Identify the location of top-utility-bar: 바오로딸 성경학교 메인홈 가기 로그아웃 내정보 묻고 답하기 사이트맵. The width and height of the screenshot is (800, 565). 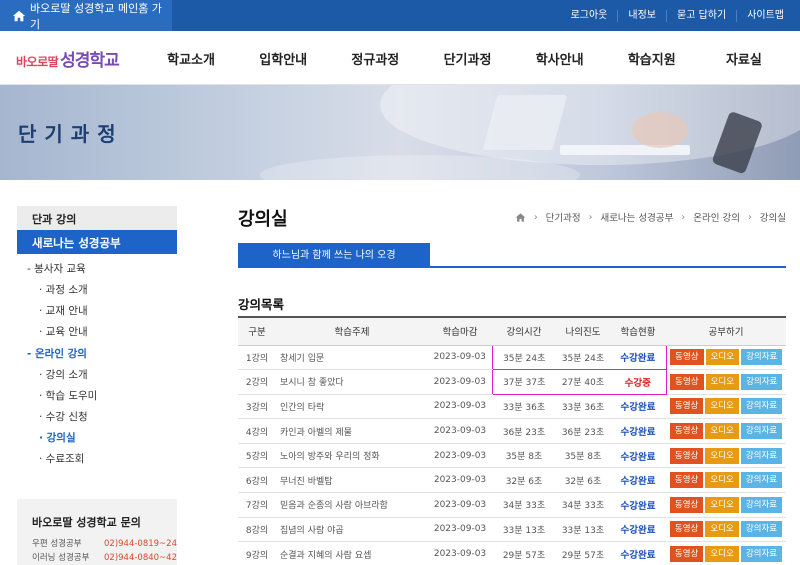
(400, 15).